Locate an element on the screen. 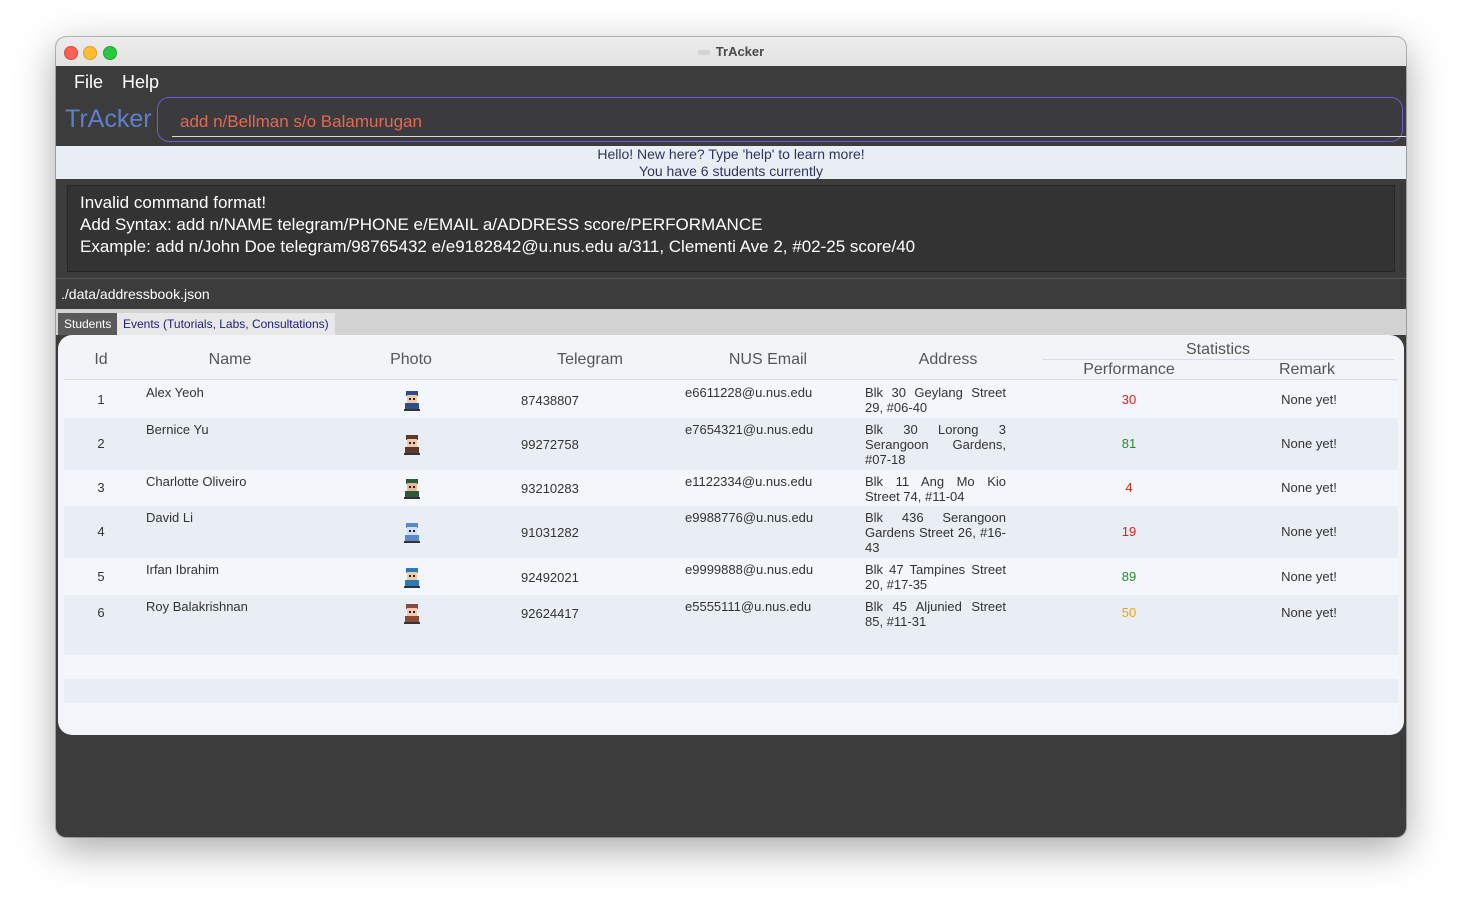  row-email: e9999888@u.nus.edu is located at coordinates (749, 569).